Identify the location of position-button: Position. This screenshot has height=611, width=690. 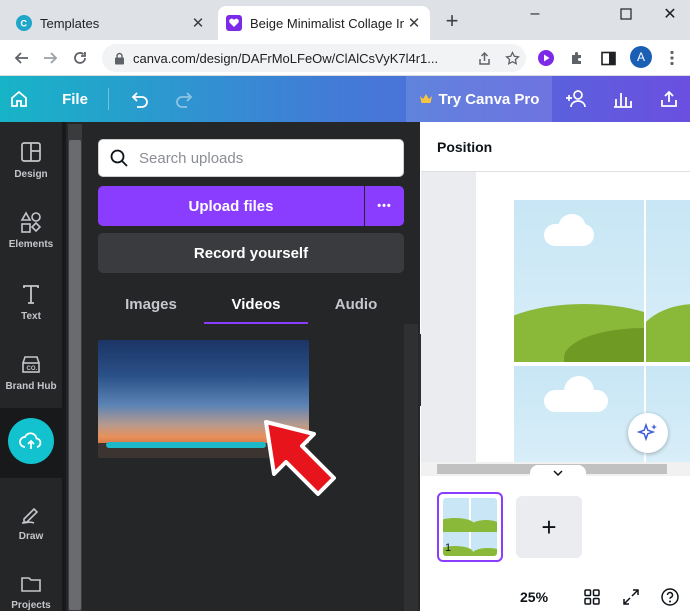
(464, 147).